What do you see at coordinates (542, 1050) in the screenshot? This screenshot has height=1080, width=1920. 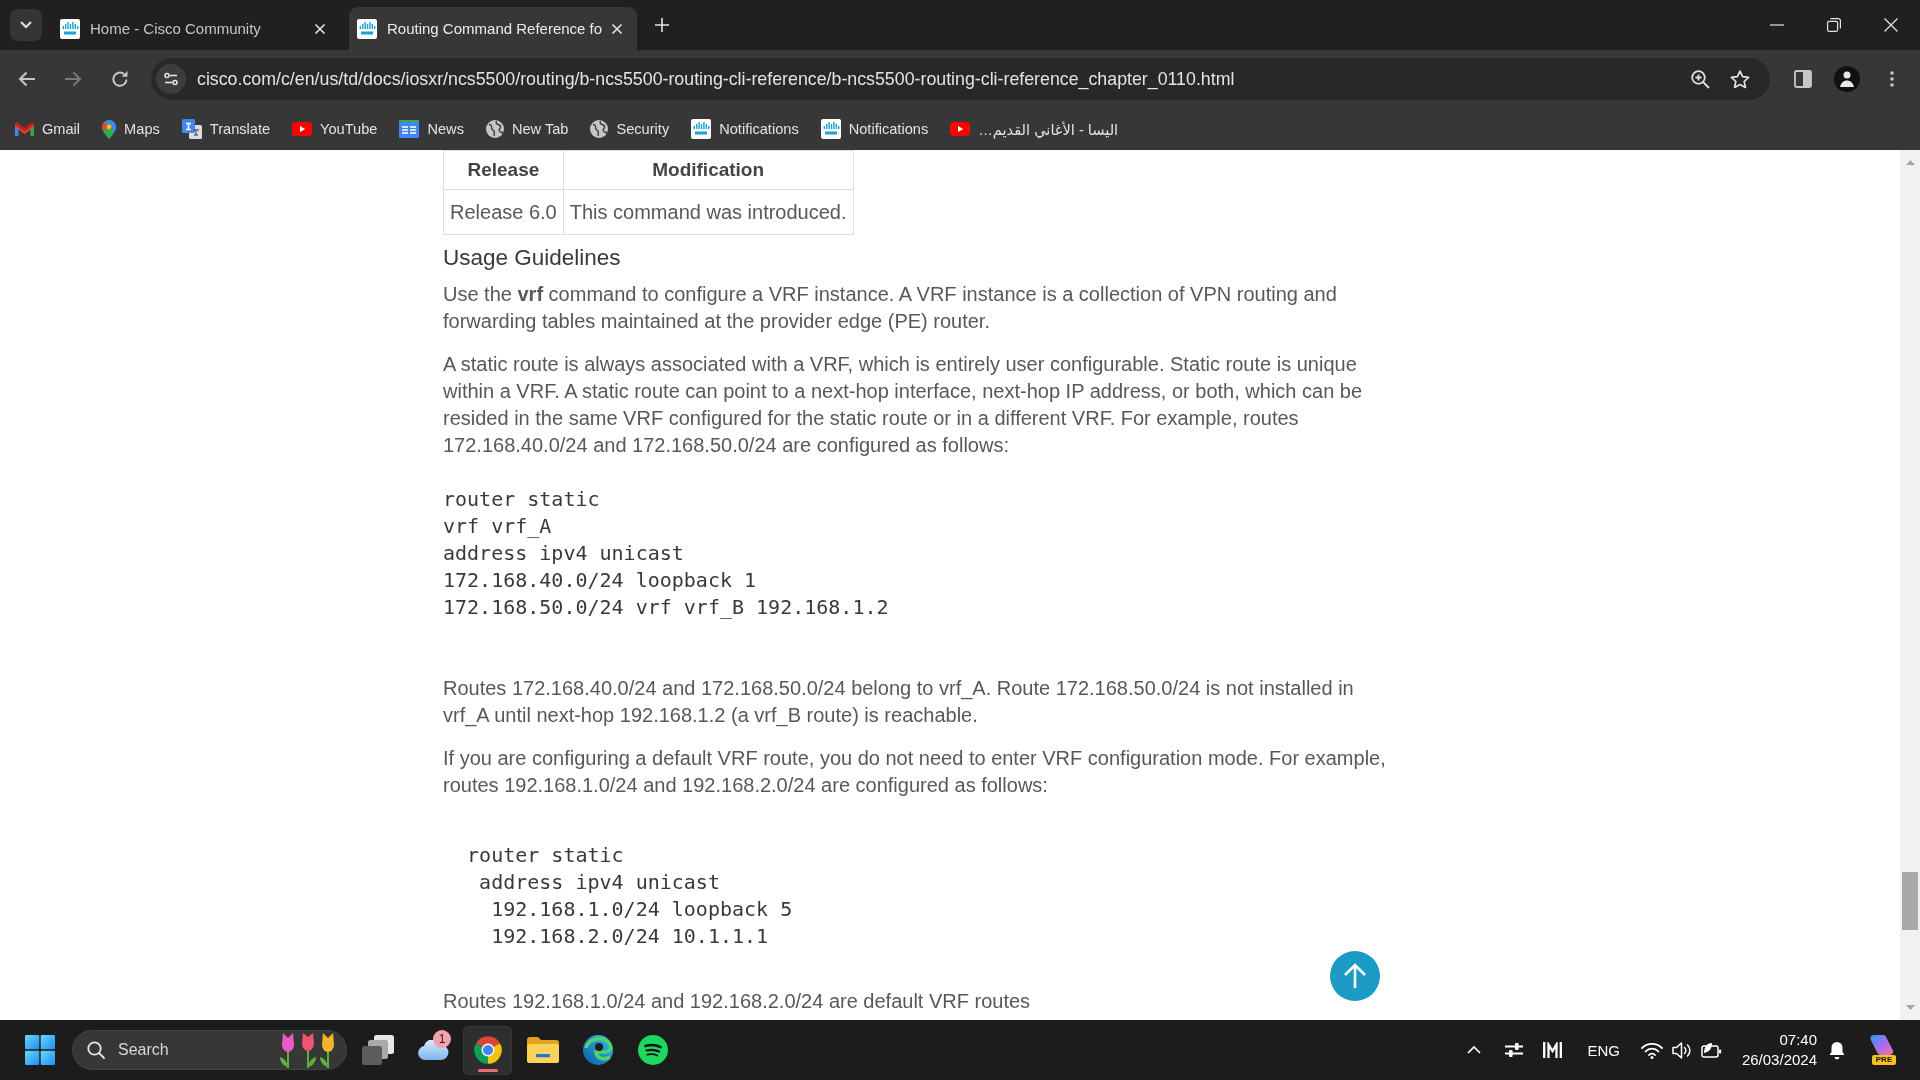 I see `folder-icon` at bounding box center [542, 1050].